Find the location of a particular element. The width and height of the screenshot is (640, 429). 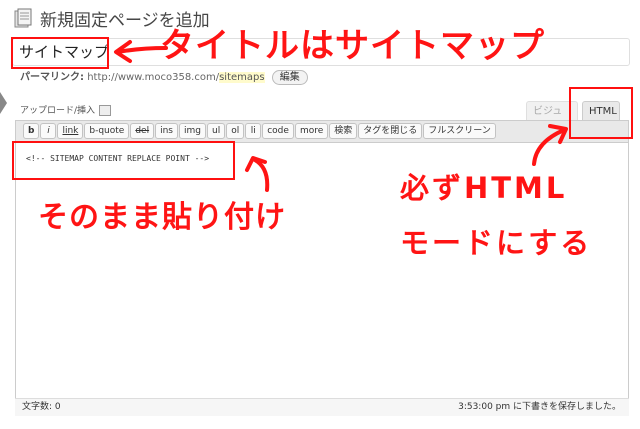

draft-saved-status: 3:53:00 pm に下書きを保存しました。 is located at coordinates (539, 407).